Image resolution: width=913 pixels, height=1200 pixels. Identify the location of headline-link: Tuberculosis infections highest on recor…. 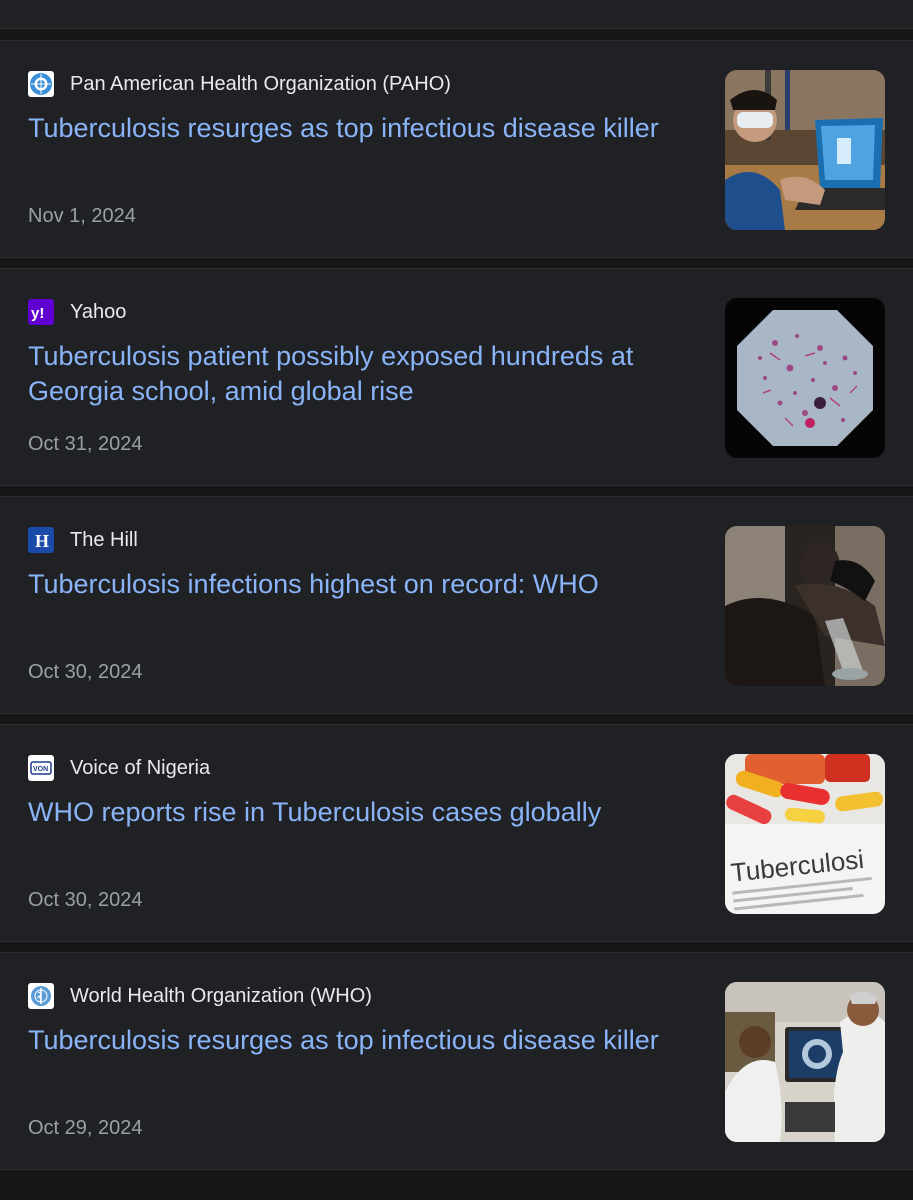
(363, 584).